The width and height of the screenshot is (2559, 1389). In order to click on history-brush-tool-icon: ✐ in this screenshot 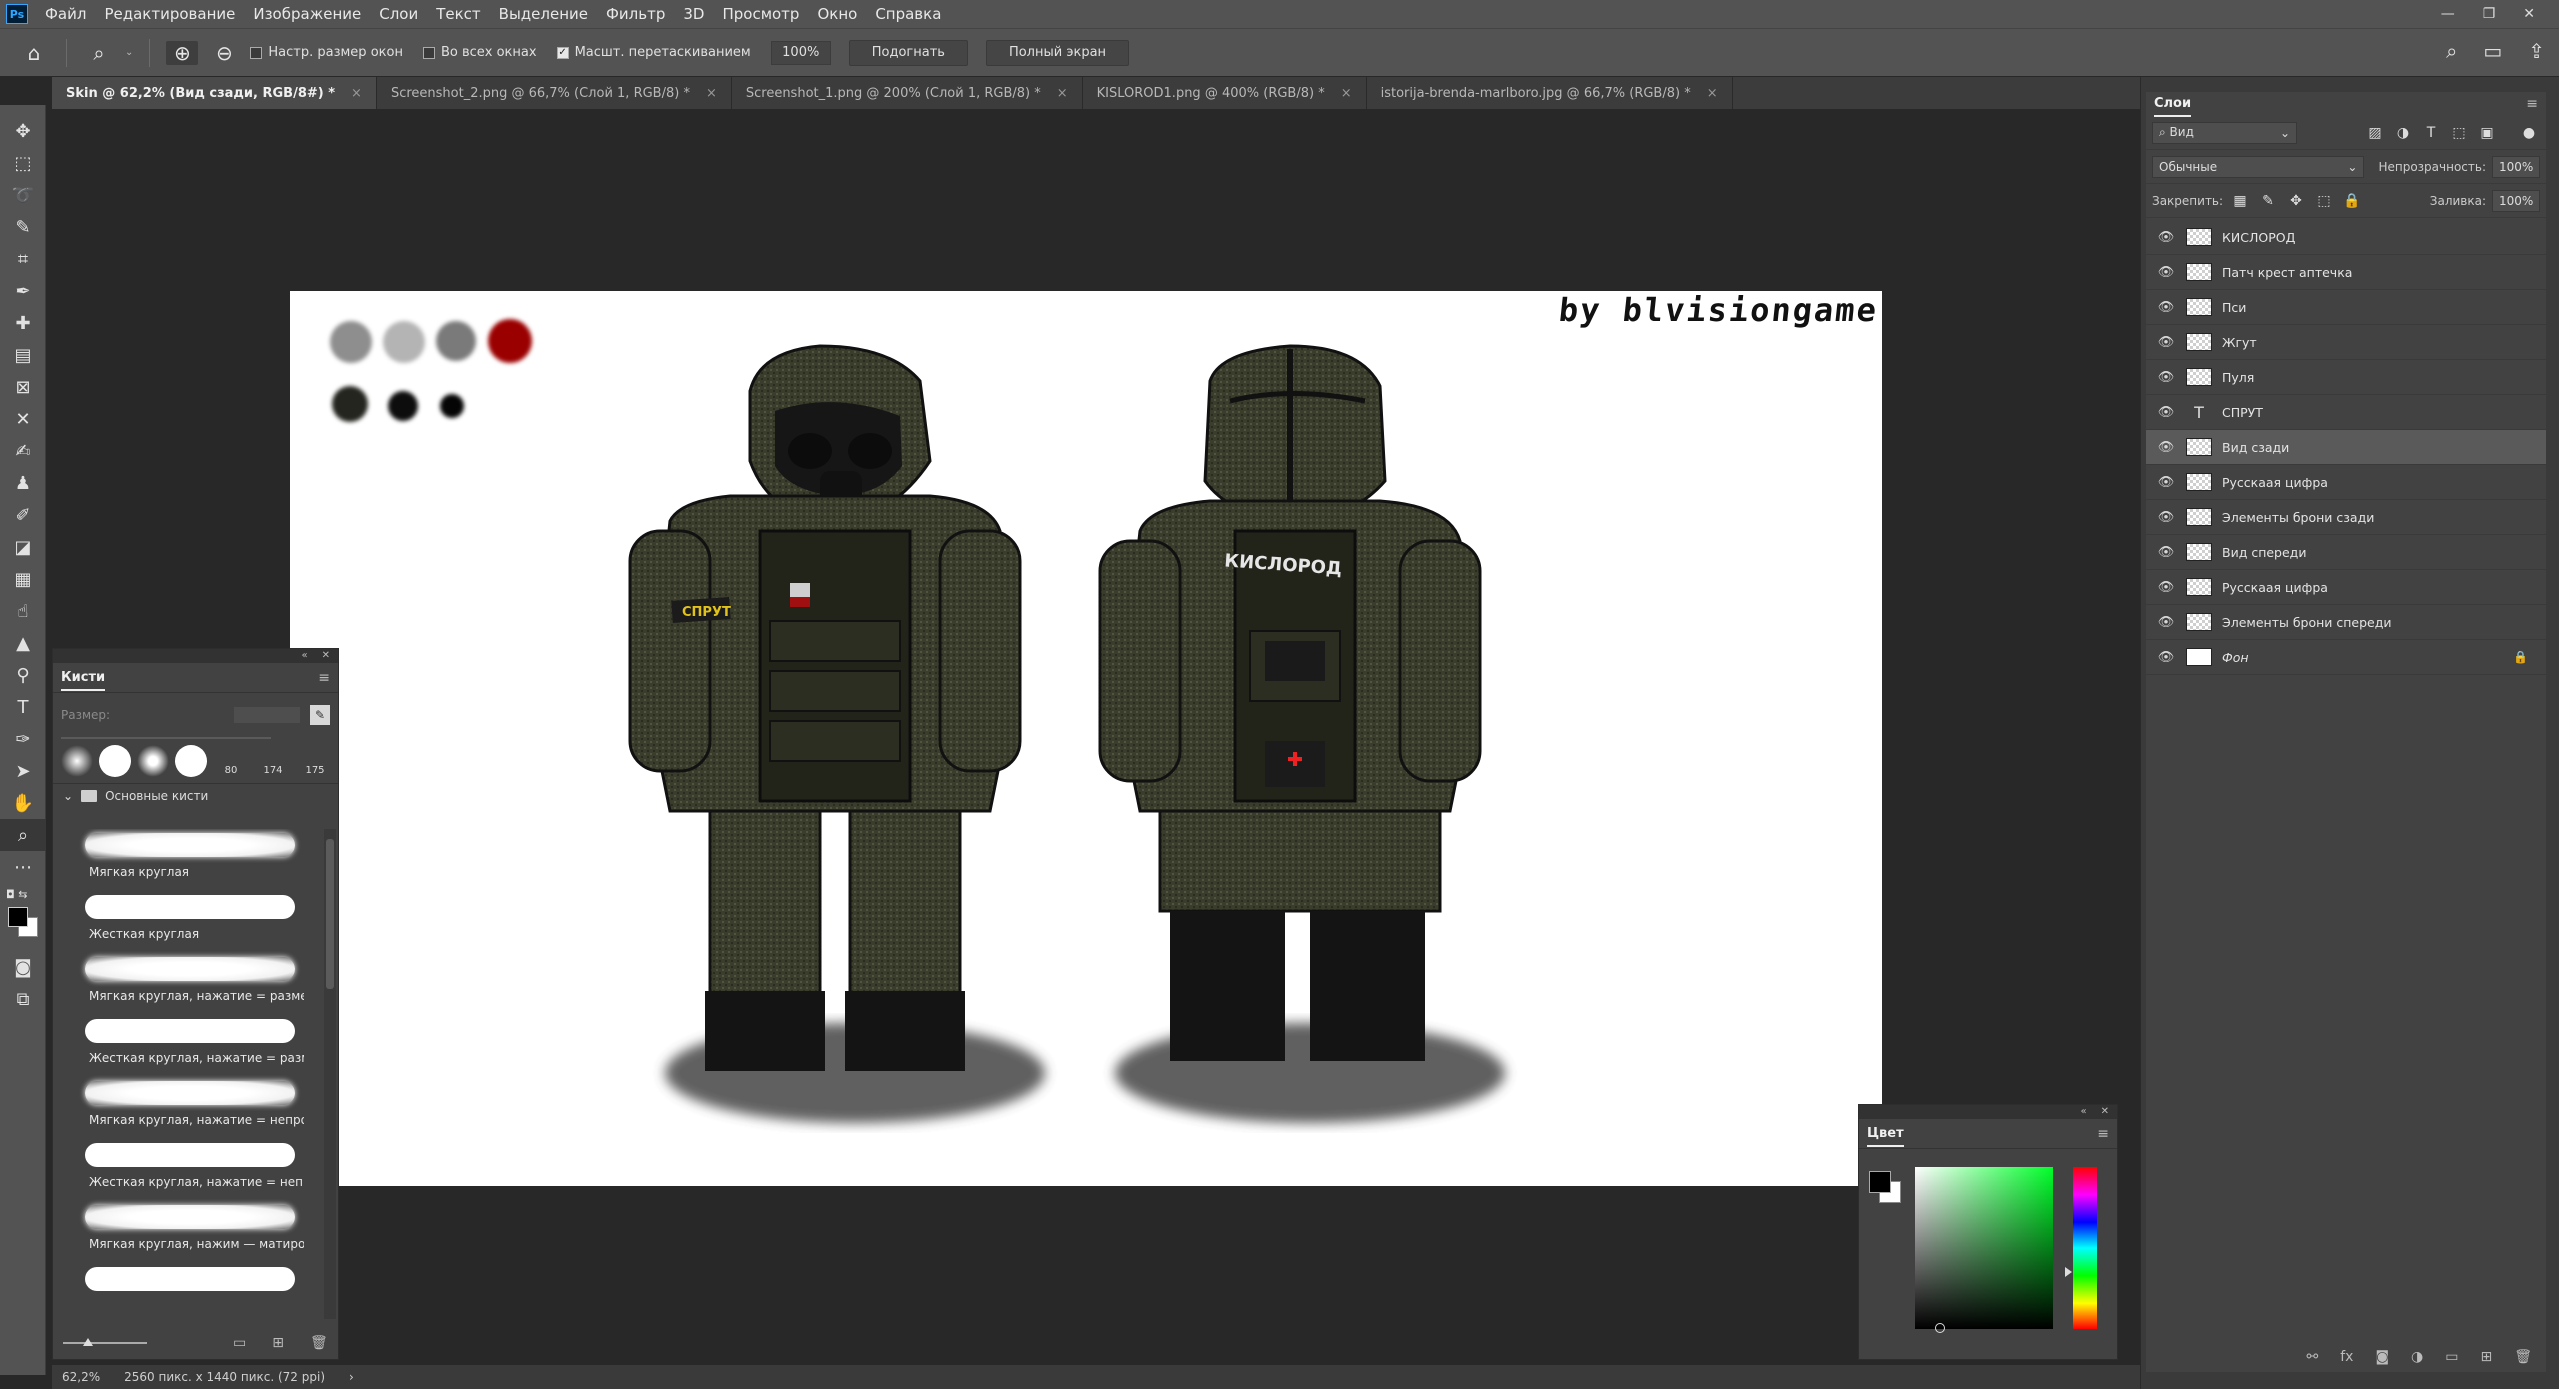, I will do `click(23, 515)`.